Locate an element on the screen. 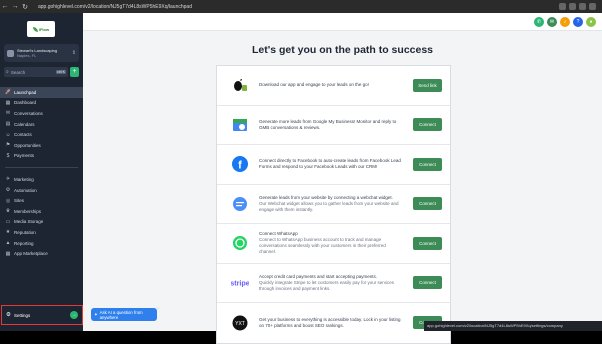 Image resolution: width=602 pixels, height=344 pixels. user-avatar: ● is located at coordinates (591, 22).